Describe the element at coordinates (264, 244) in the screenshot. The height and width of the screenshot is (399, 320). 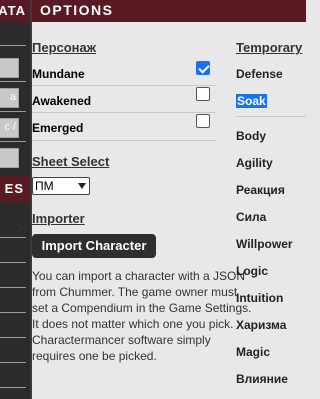
I see `willpower-label: Willpower` at that location.